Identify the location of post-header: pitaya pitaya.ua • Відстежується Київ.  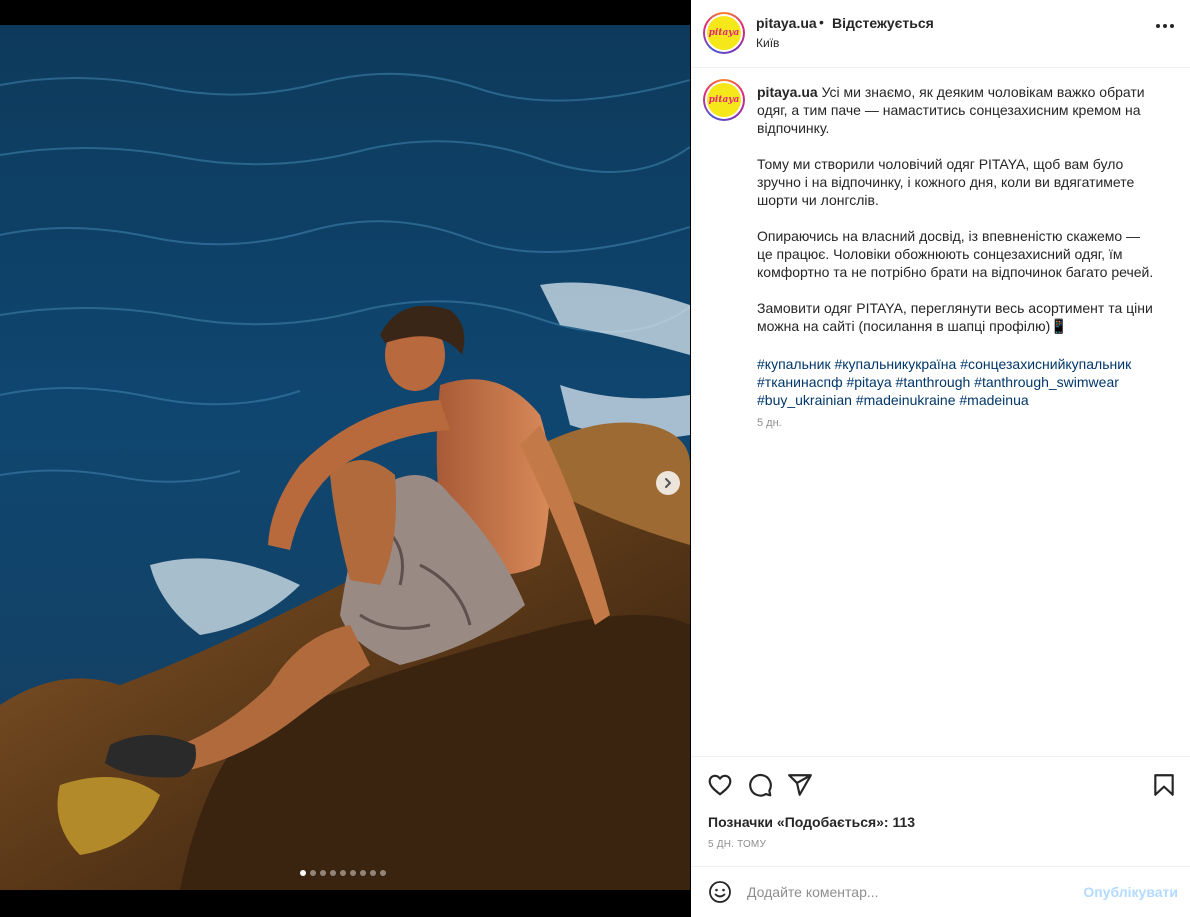
(940, 34).